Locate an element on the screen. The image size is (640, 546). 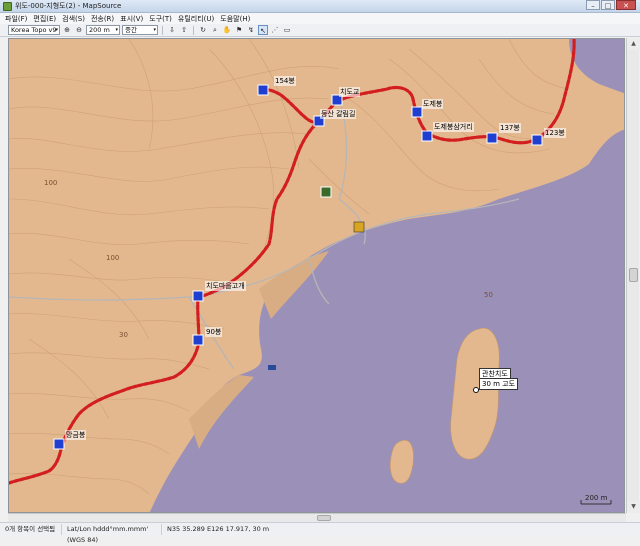
zoom-value: 200 m is located at coordinates (99, 30).